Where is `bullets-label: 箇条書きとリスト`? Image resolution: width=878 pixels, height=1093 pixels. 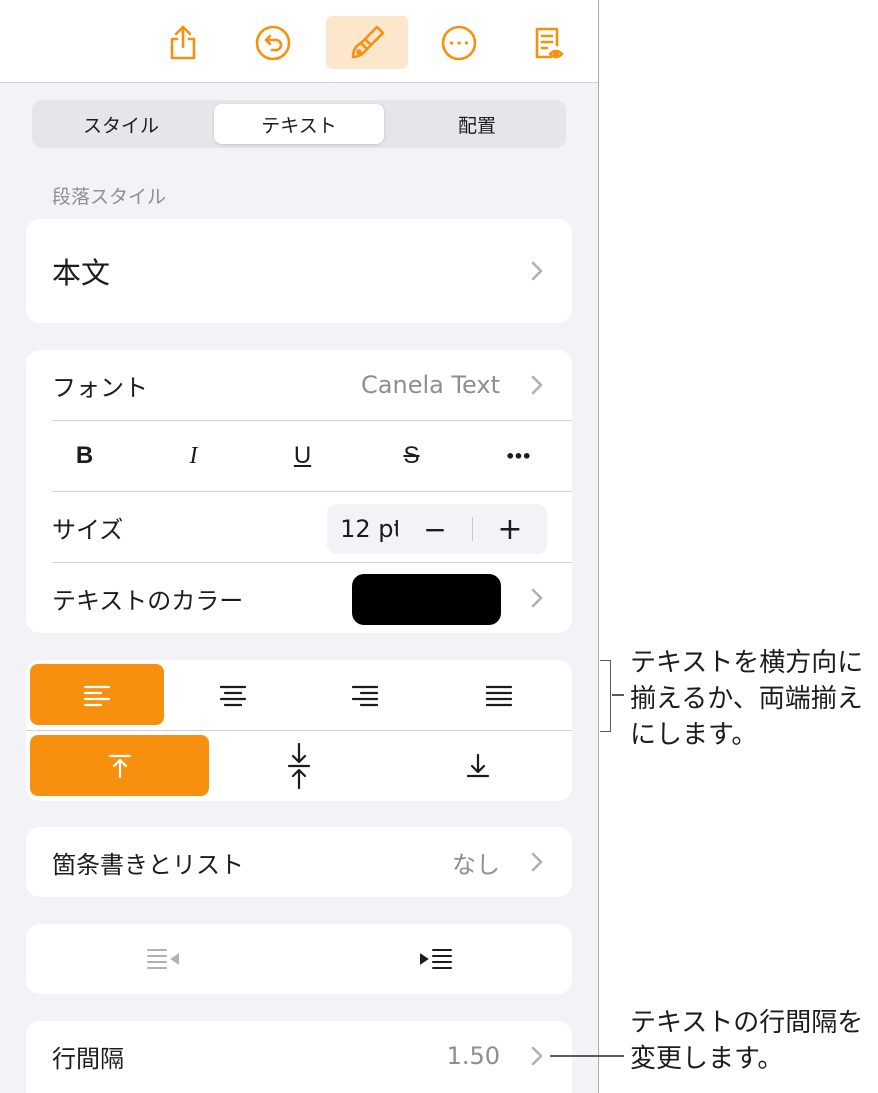
bullets-label: 箇条書きとリスト is located at coordinates (148, 864).